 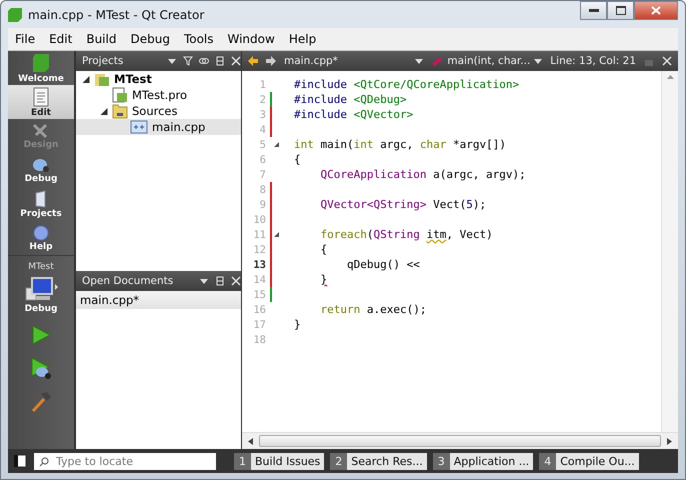 What do you see at coordinates (117, 15) in the screenshot?
I see `window-title: main.cpp - MTest - Qt Creator` at bounding box center [117, 15].